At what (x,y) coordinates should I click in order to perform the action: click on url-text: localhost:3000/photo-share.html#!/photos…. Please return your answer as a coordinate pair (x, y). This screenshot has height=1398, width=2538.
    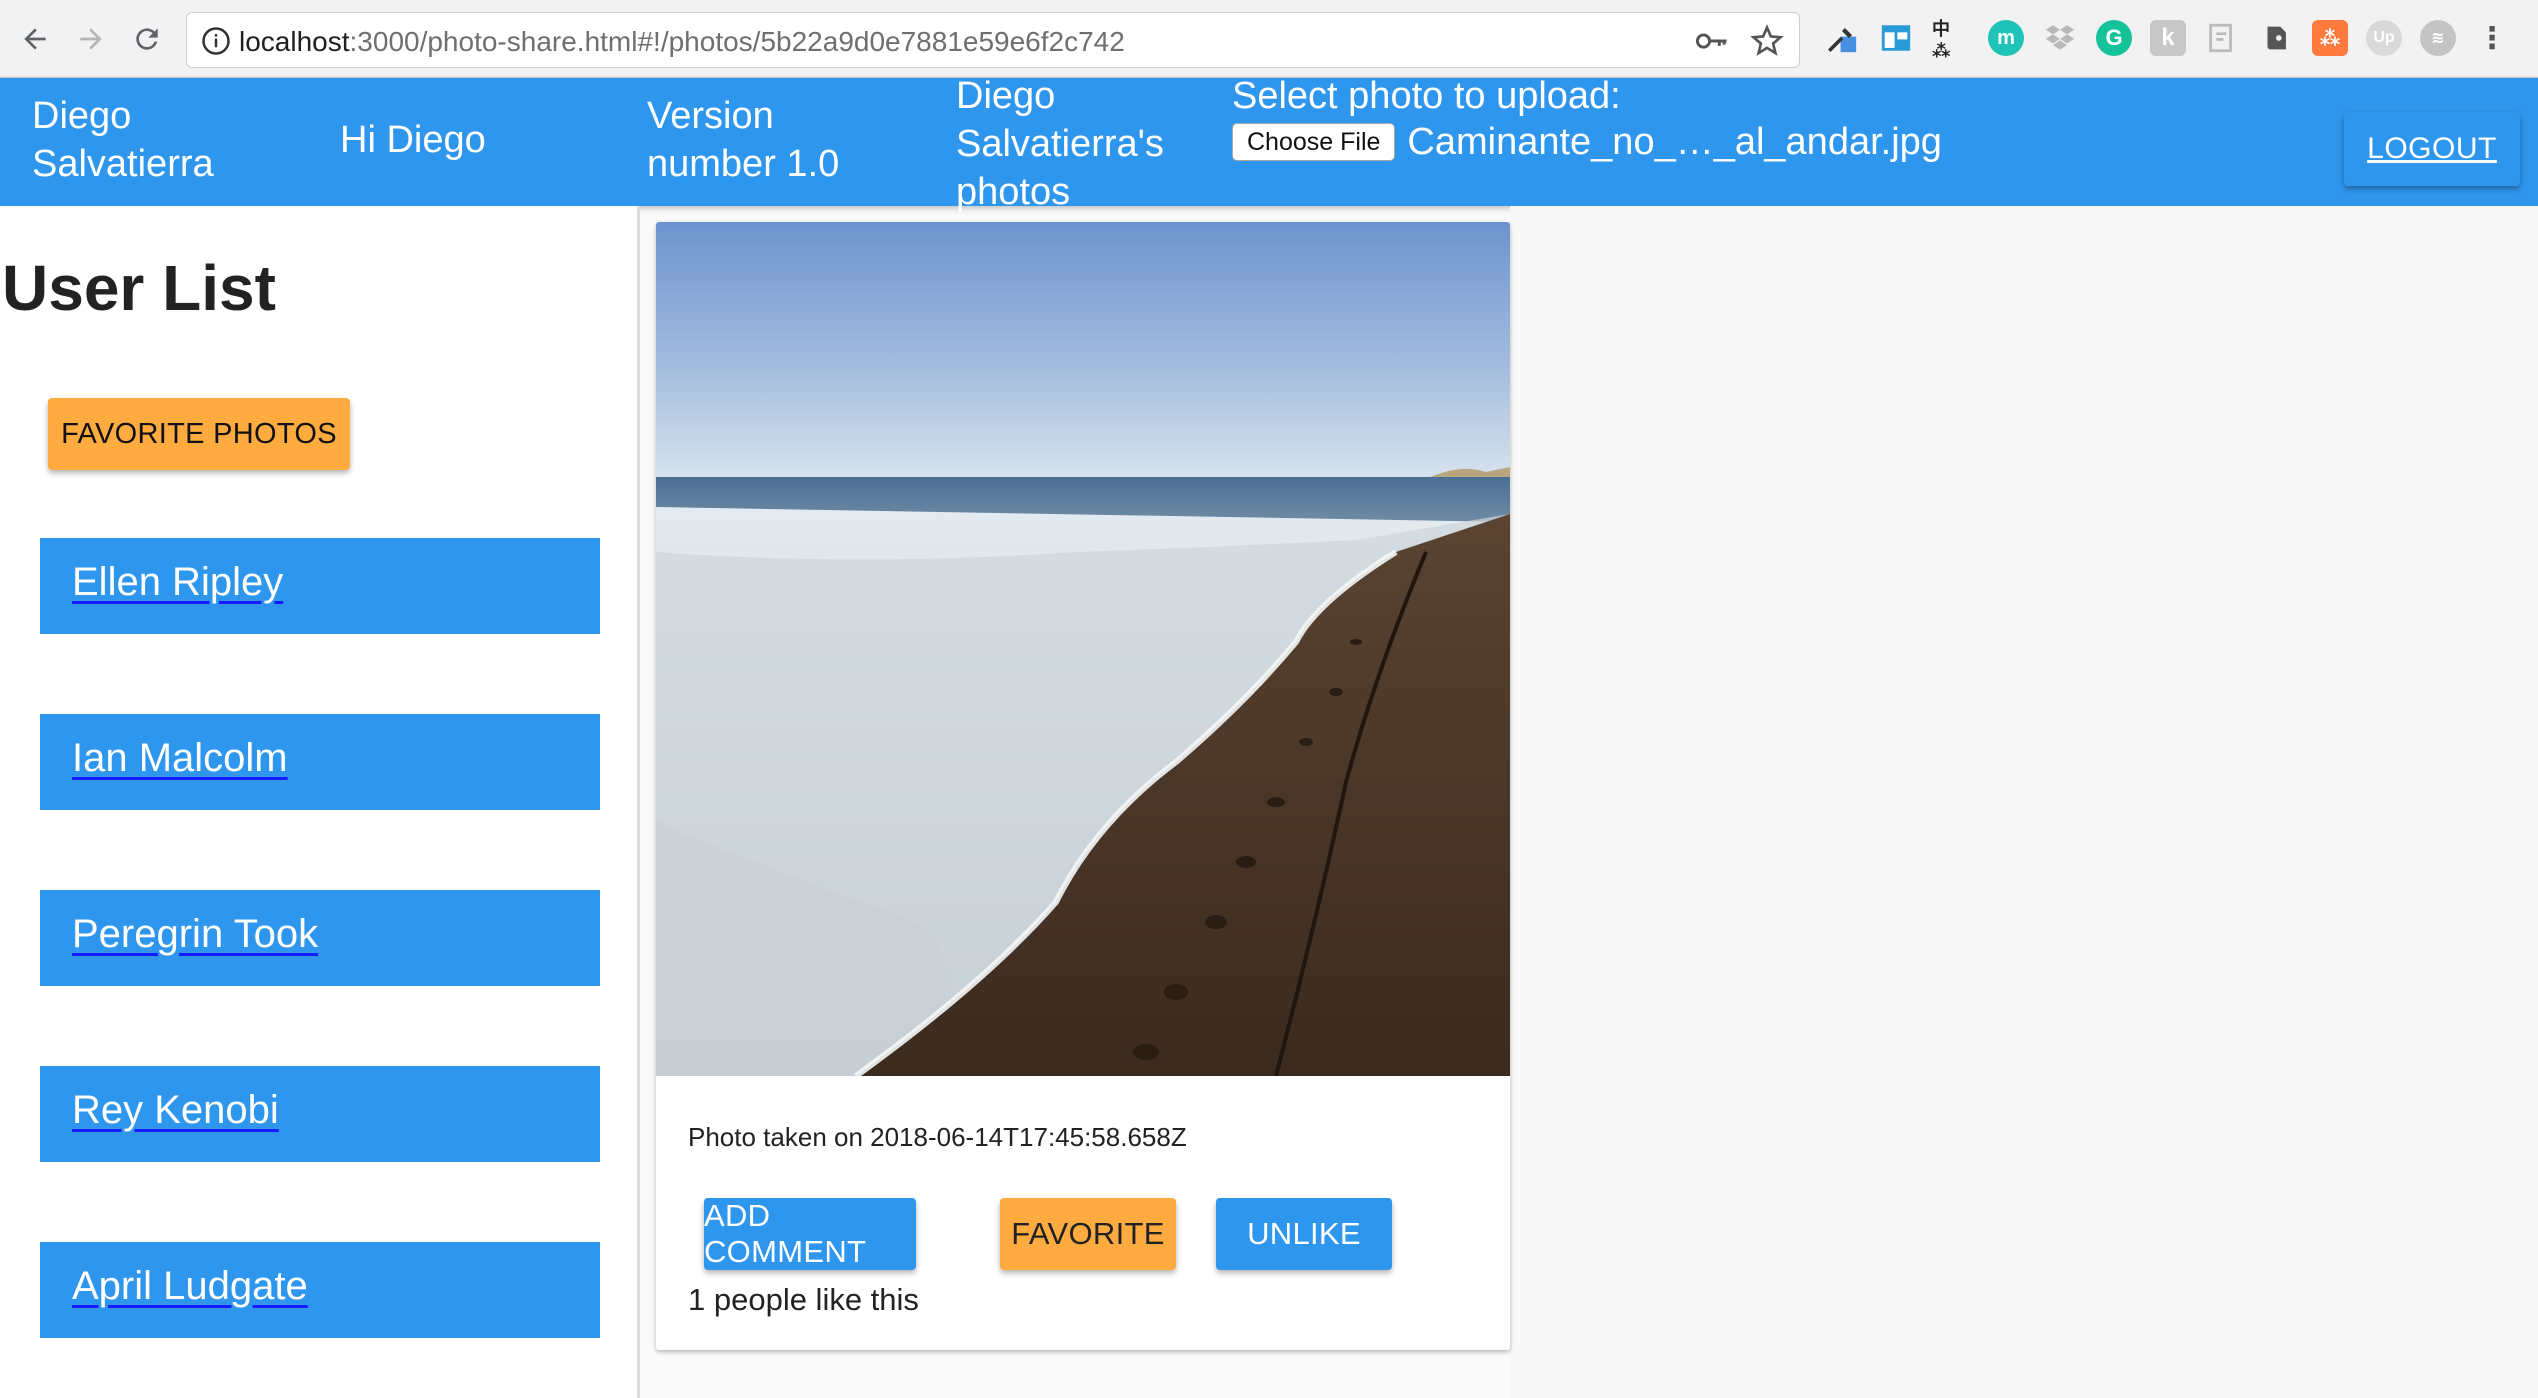
    Looking at the image, I should click on (682, 42).